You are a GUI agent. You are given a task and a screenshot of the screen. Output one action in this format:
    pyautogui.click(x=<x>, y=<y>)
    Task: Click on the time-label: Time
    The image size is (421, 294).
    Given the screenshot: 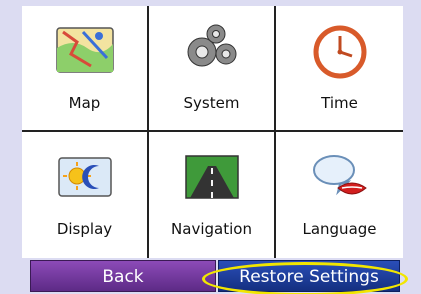 What is the action you would take?
    pyautogui.click(x=339, y=103)
    